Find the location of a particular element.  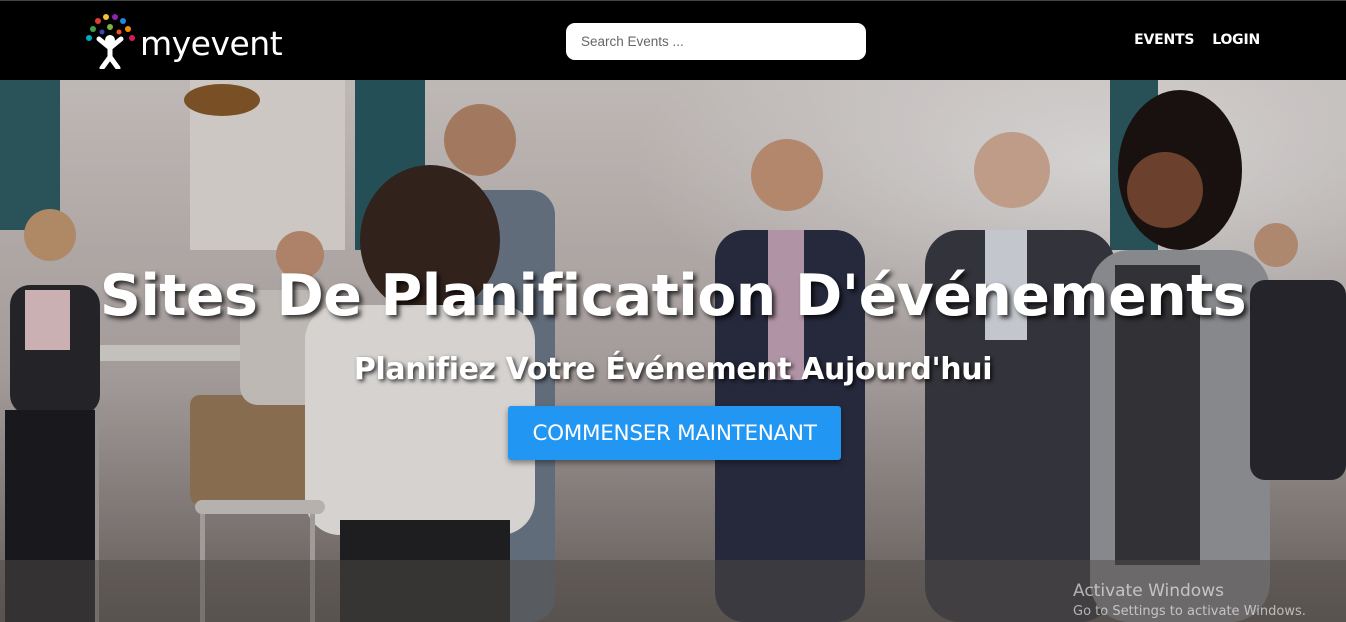

nav-events-link: EVENTS is located at coordinates (1164, 40).